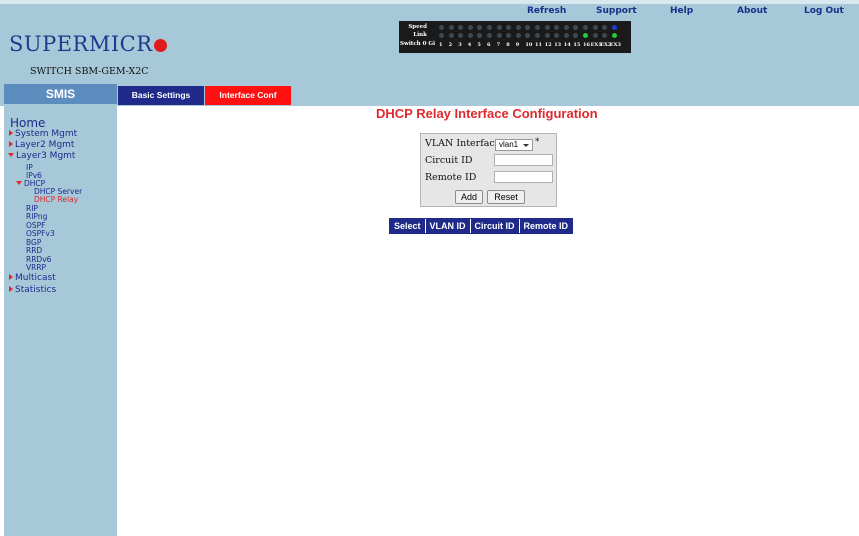  I want to click on sidebar-item-home: Home, so click(27, 123).